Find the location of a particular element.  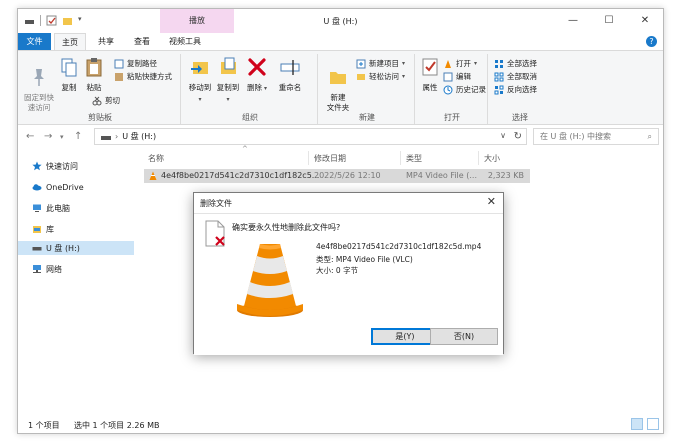

tab-video-tools: 视频工具 is located at coordinates (185, 41).